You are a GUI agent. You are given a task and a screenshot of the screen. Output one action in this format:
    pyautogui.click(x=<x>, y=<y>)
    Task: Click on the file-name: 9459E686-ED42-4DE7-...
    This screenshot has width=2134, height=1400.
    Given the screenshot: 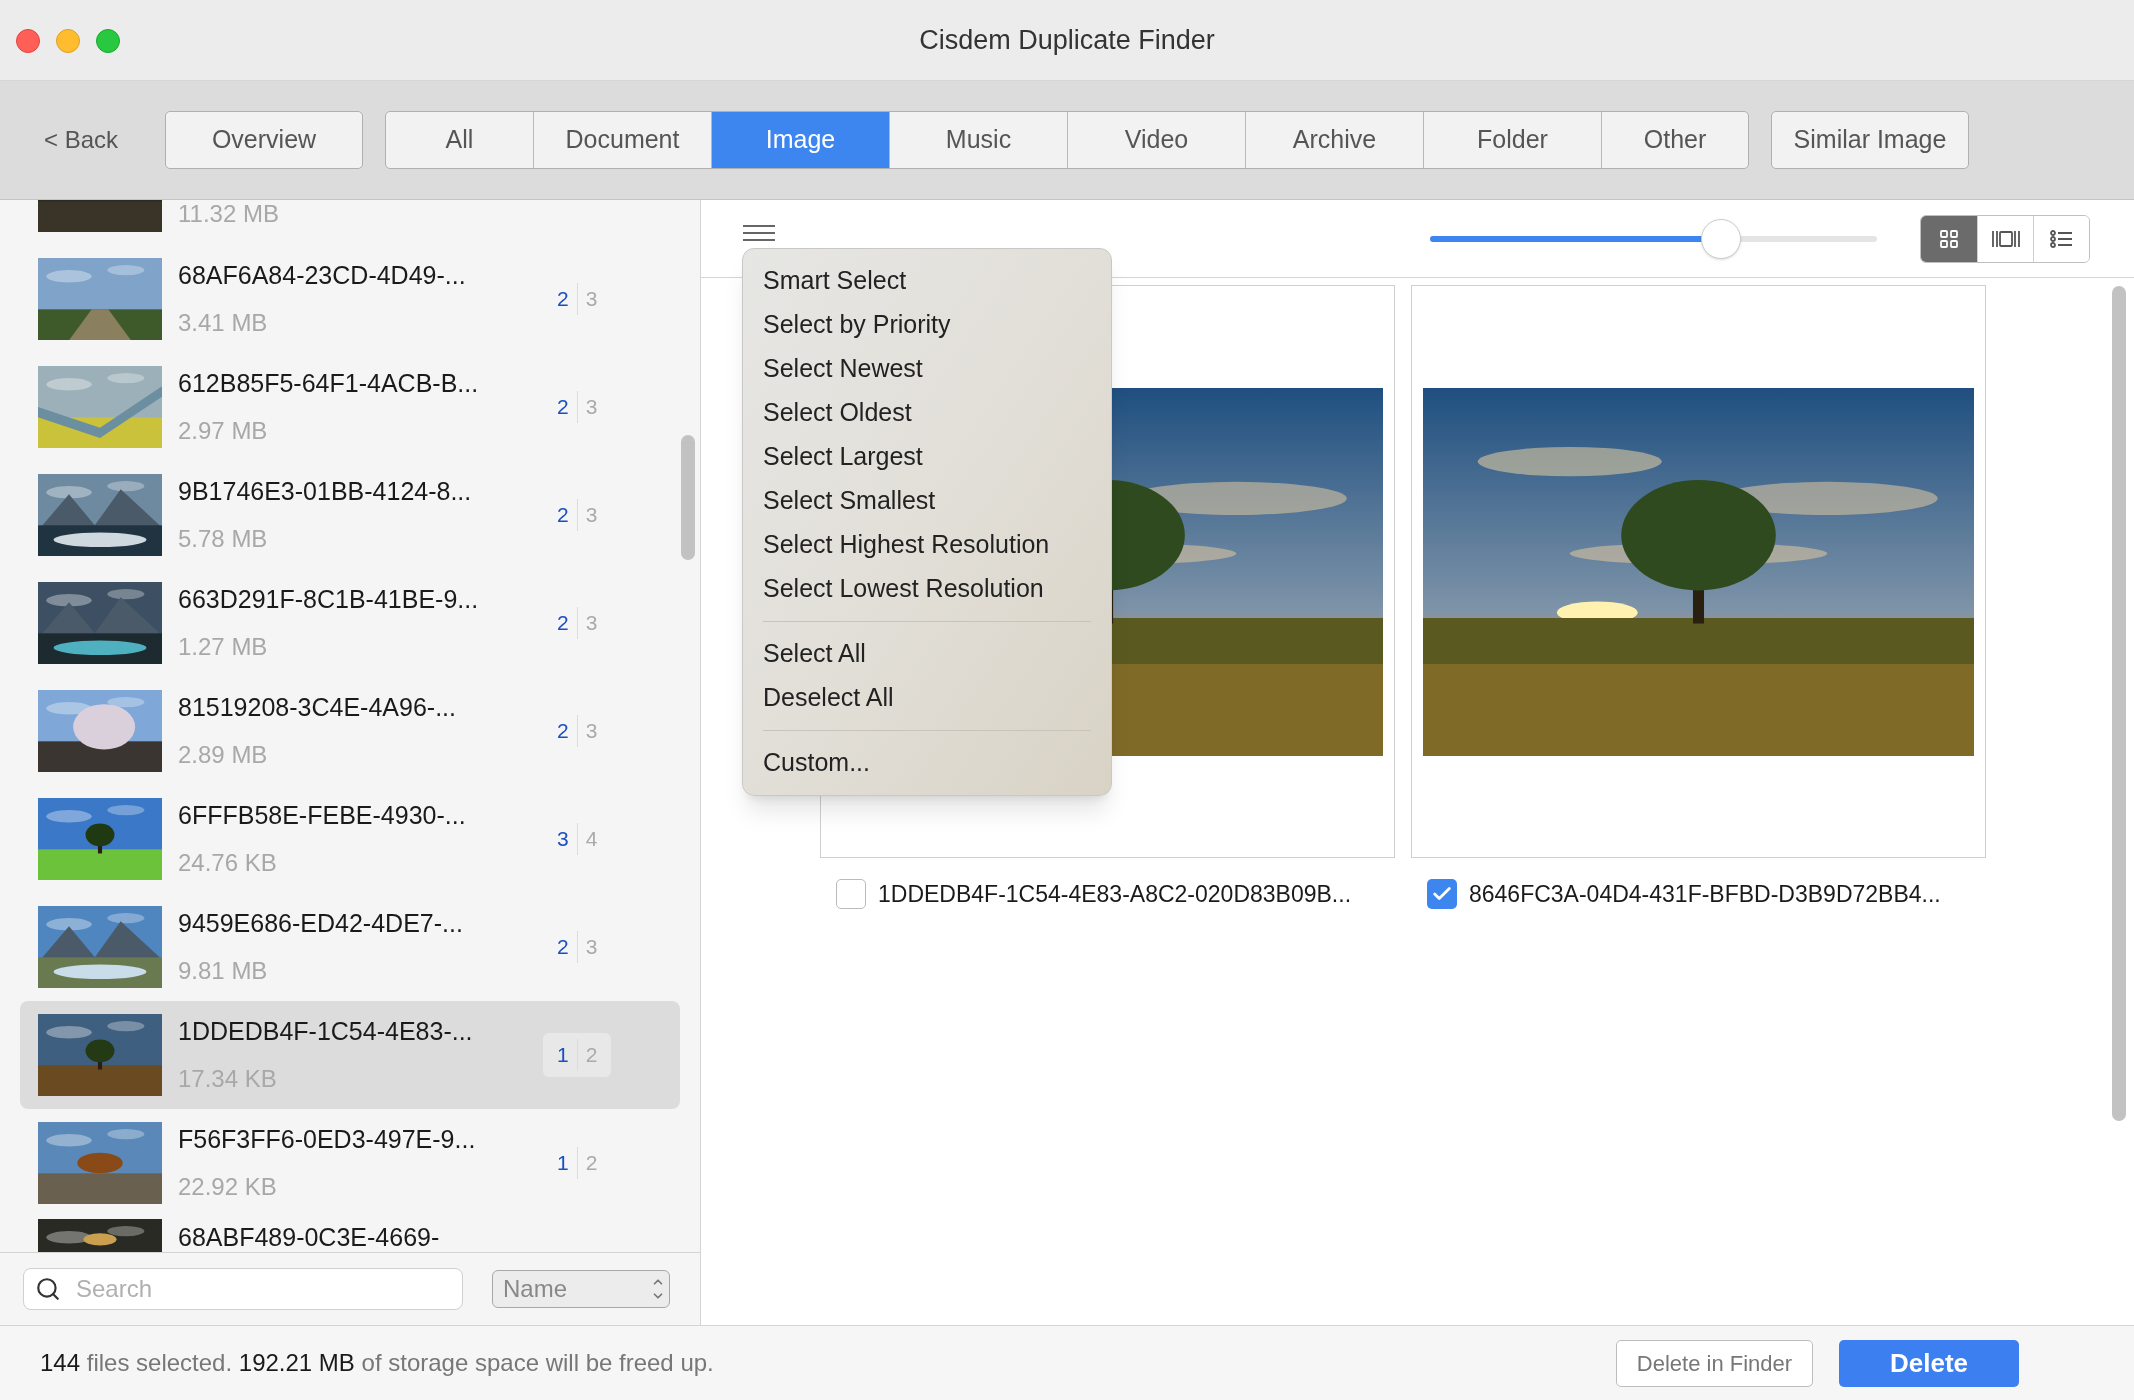 What is the action you would take?
    pyautogui.click(x=321, y=924)
    